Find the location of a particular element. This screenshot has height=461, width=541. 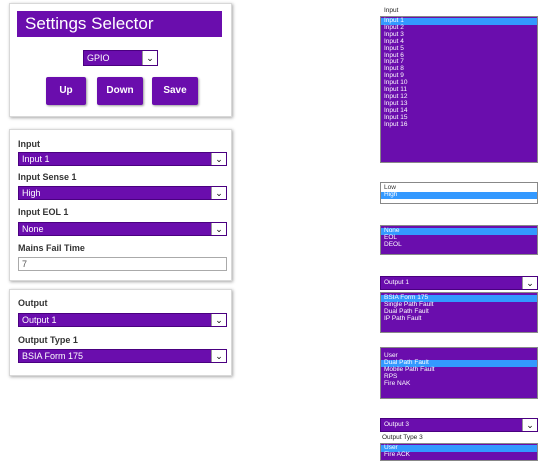

input-eol-select: None ⌄ is located at coordinates (122, 229).